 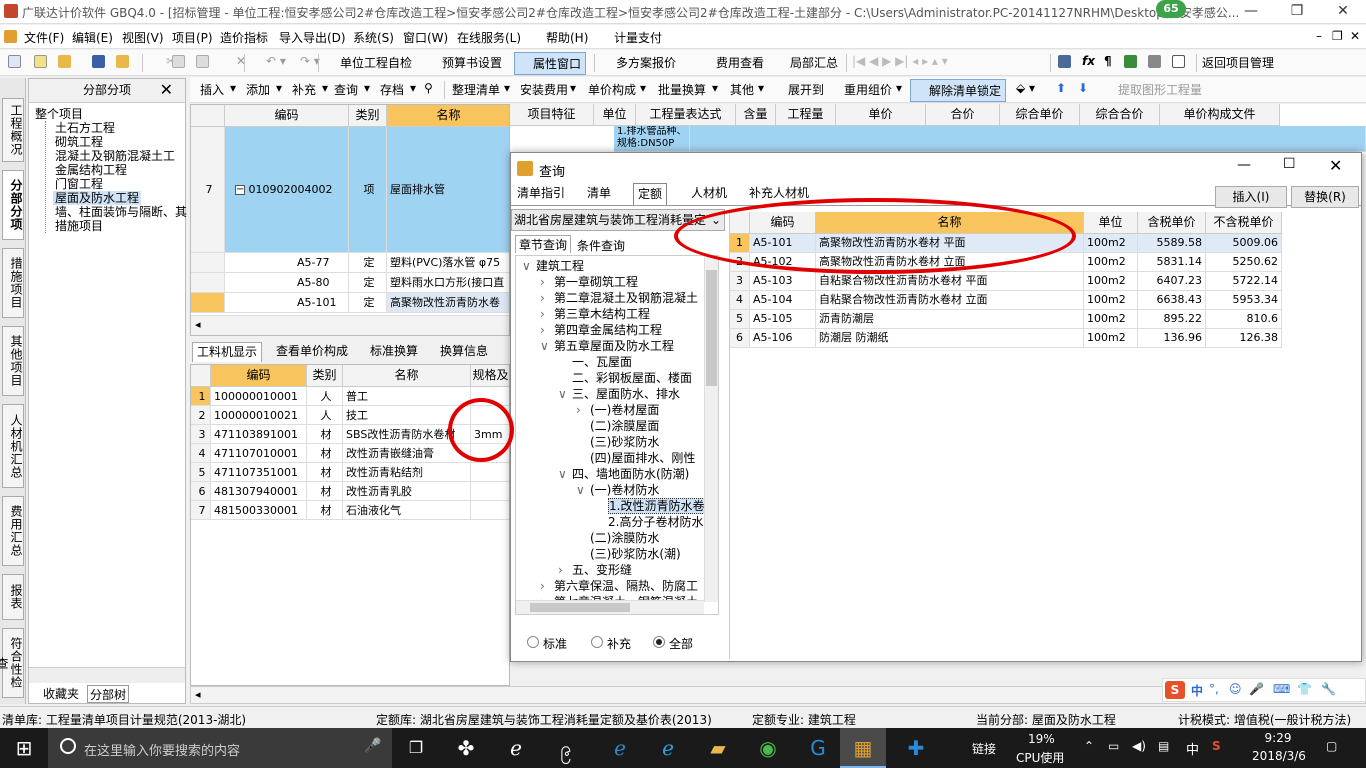 What do you see at coordinates (312, 37) in the screenshot?
I see `menu-import-export: 导入导出(D)` at bounding box center [312, 37].